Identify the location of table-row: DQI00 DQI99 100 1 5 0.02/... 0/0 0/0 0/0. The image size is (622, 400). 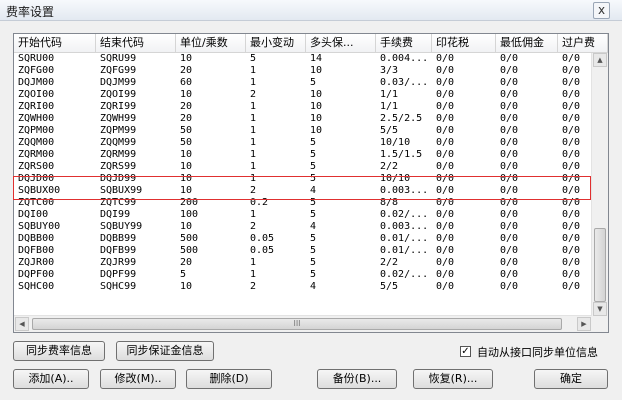
(303, 215).